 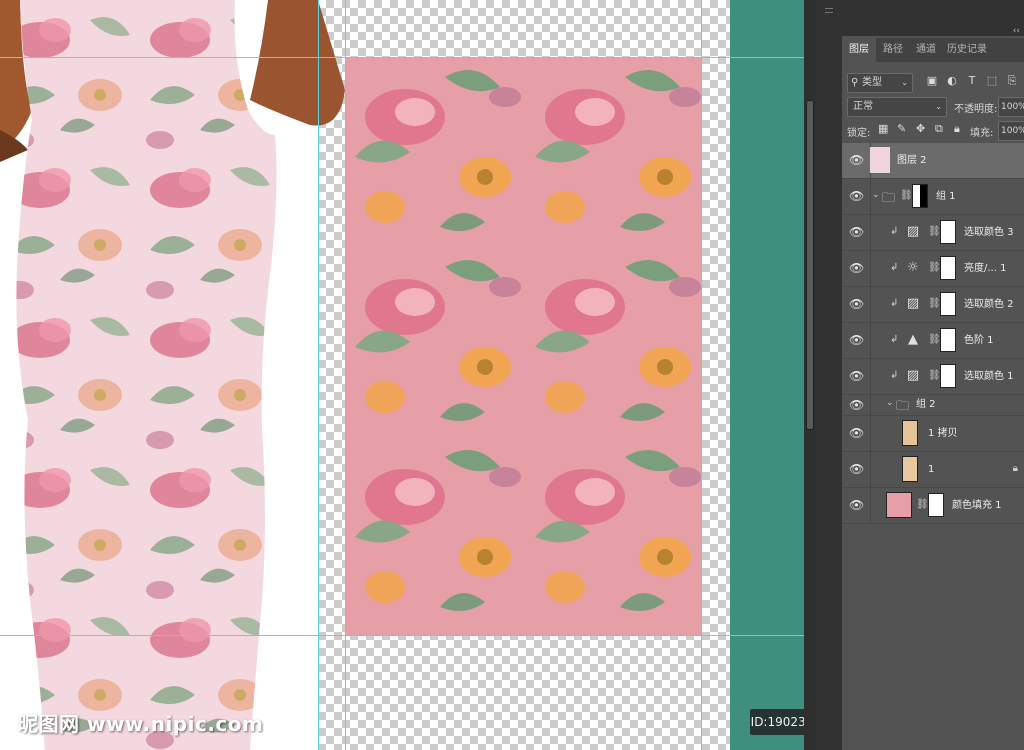 I want to click on layer-row: 👁︎ ↲ ☼ ⛓︎ 亮度/... 1, so click(x=933, y=269).